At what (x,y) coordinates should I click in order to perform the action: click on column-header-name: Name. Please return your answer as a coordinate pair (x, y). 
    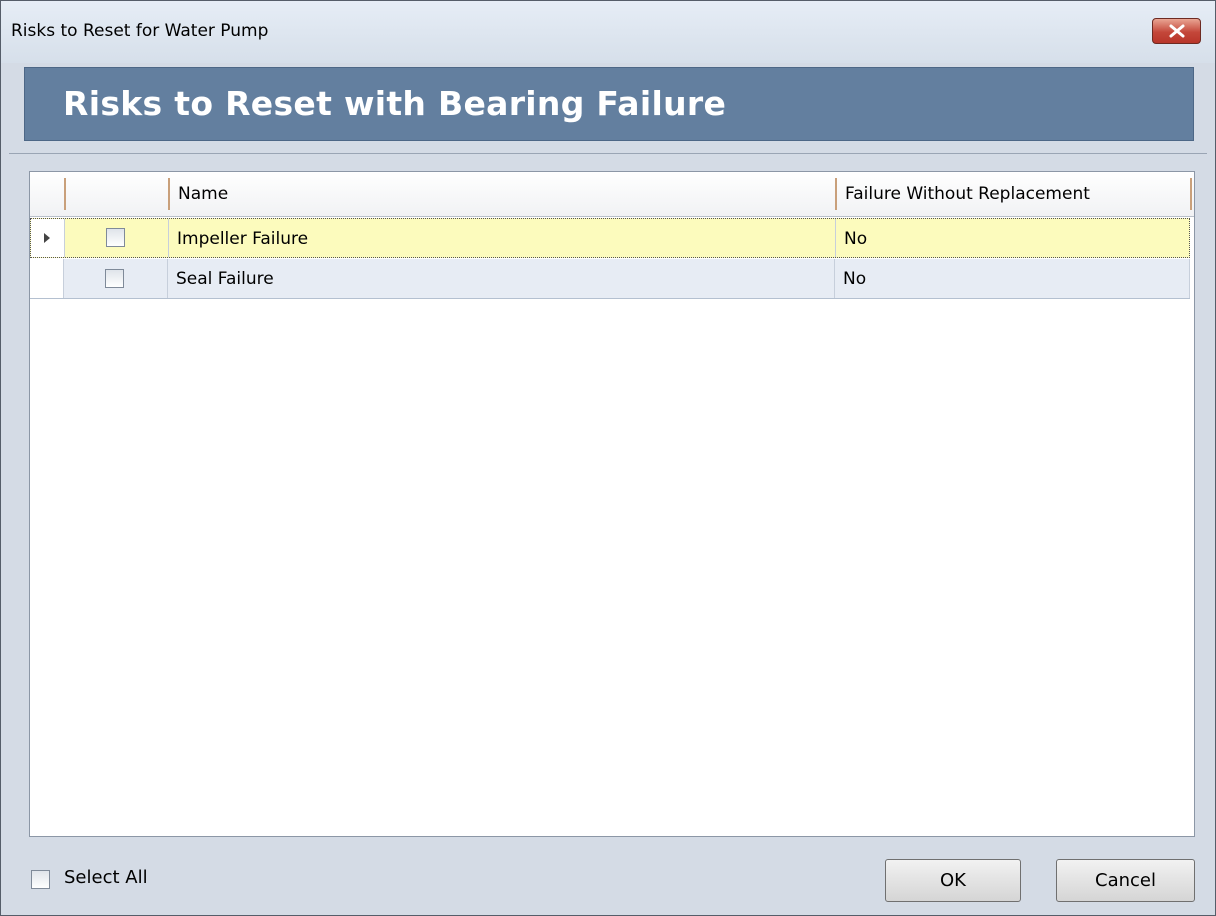
    Looking at the image, I should click on (203, 194).